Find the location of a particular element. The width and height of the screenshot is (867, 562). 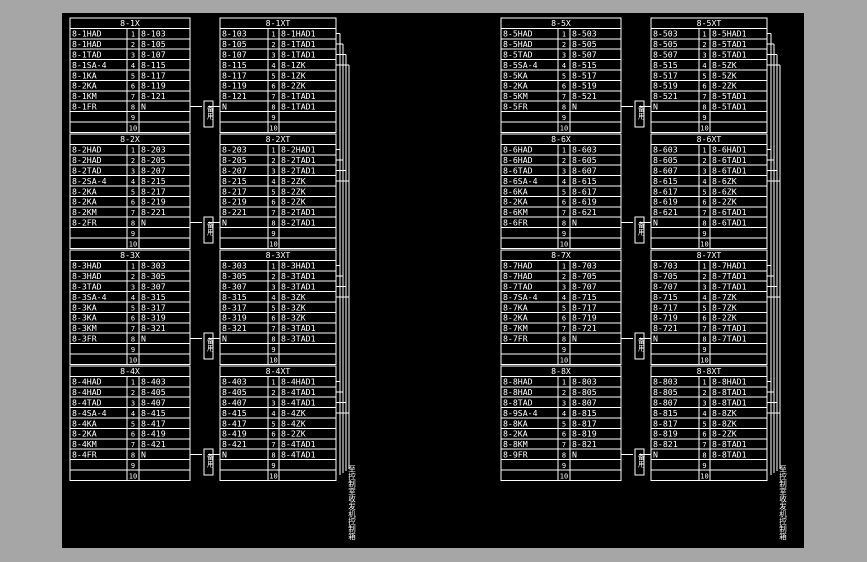

device-label: 8-7KM is located at coordinates (515, 328).